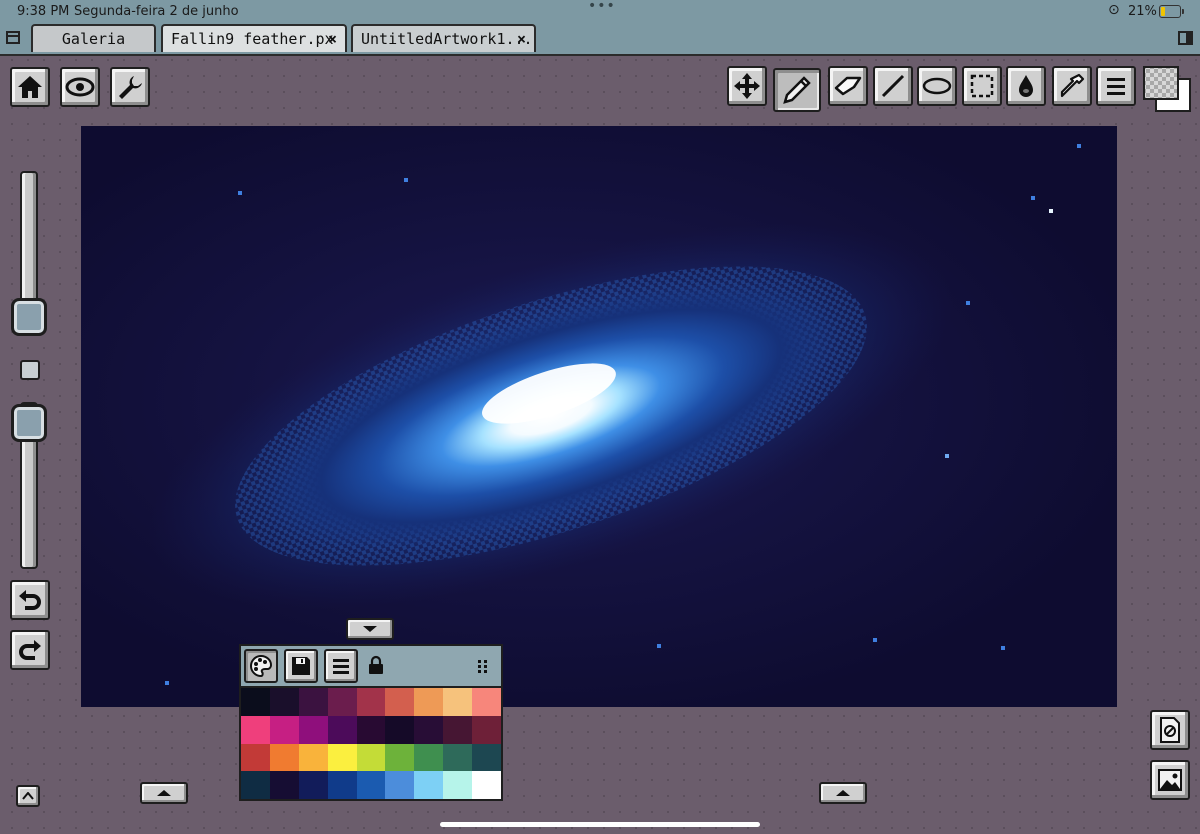 The width and height of the screenshot is (1200, 834). What do you see at coordinates (600, 824) in the screenshot?
I see `home-indicator` at bounding box center [600, 824].